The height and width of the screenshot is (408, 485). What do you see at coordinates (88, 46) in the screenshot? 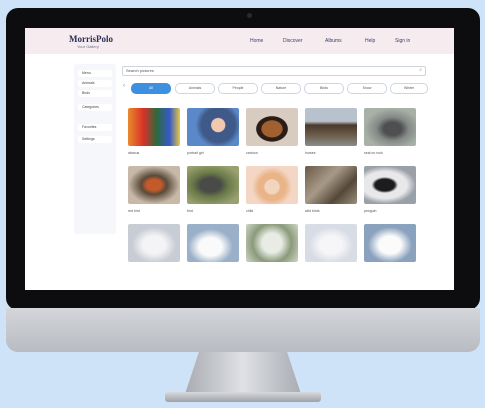
I see `logo-subtitle: Your Gallery` at bounding box center [88, 46].